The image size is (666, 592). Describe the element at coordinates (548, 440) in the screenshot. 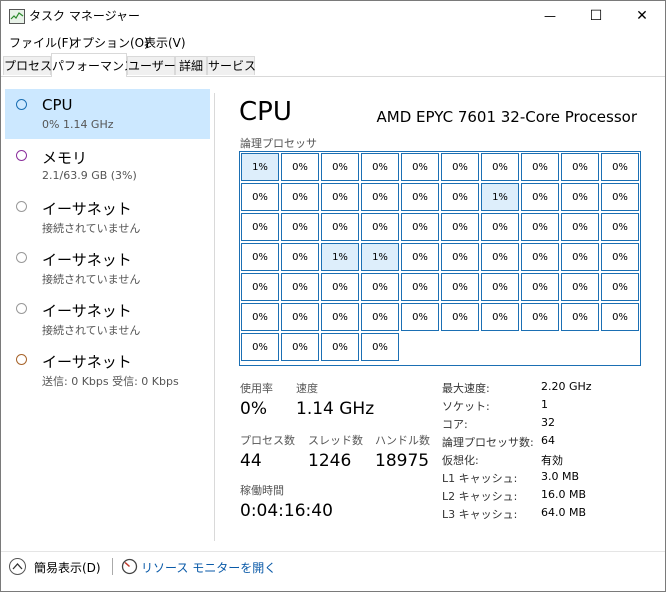

I see `info-value: 64` at that location.